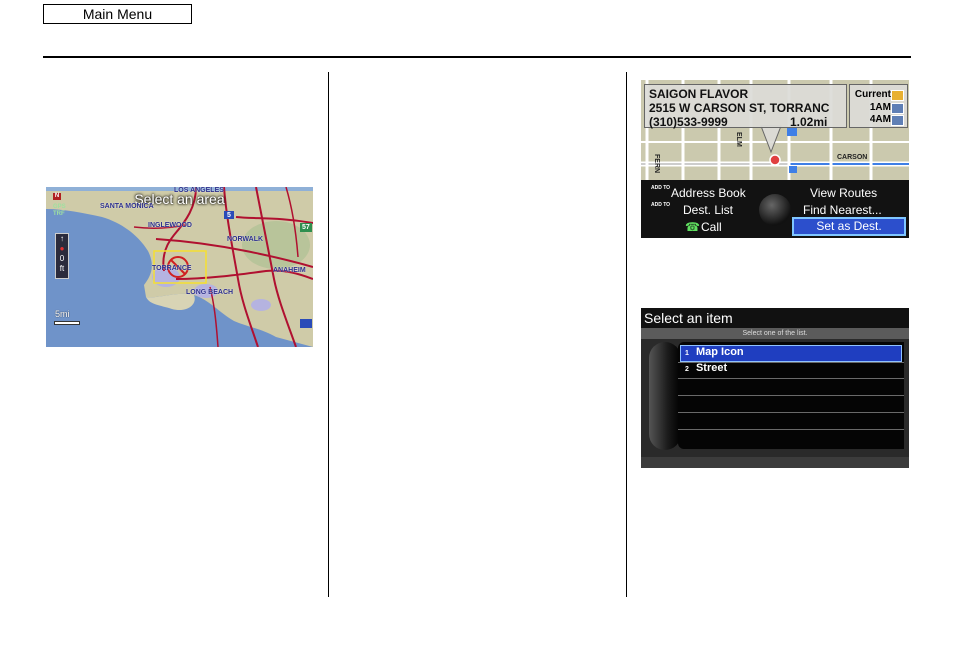 The height and width of the screenshot is (652, 954). I want to click on elevation-control: ↑ ● 0 ft, so click(62, 256).